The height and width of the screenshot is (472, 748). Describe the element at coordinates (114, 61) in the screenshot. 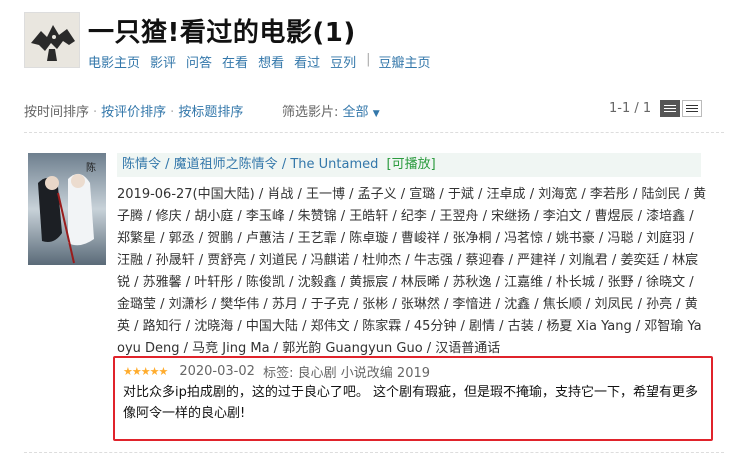

I see `nav-movie-home: 电影主页` at that location.